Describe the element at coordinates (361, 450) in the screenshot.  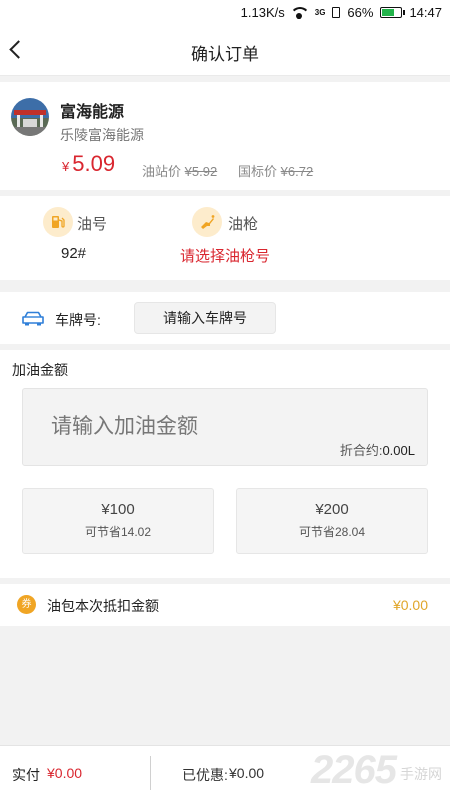
I see `conversion-label: 折合约:` at that location.